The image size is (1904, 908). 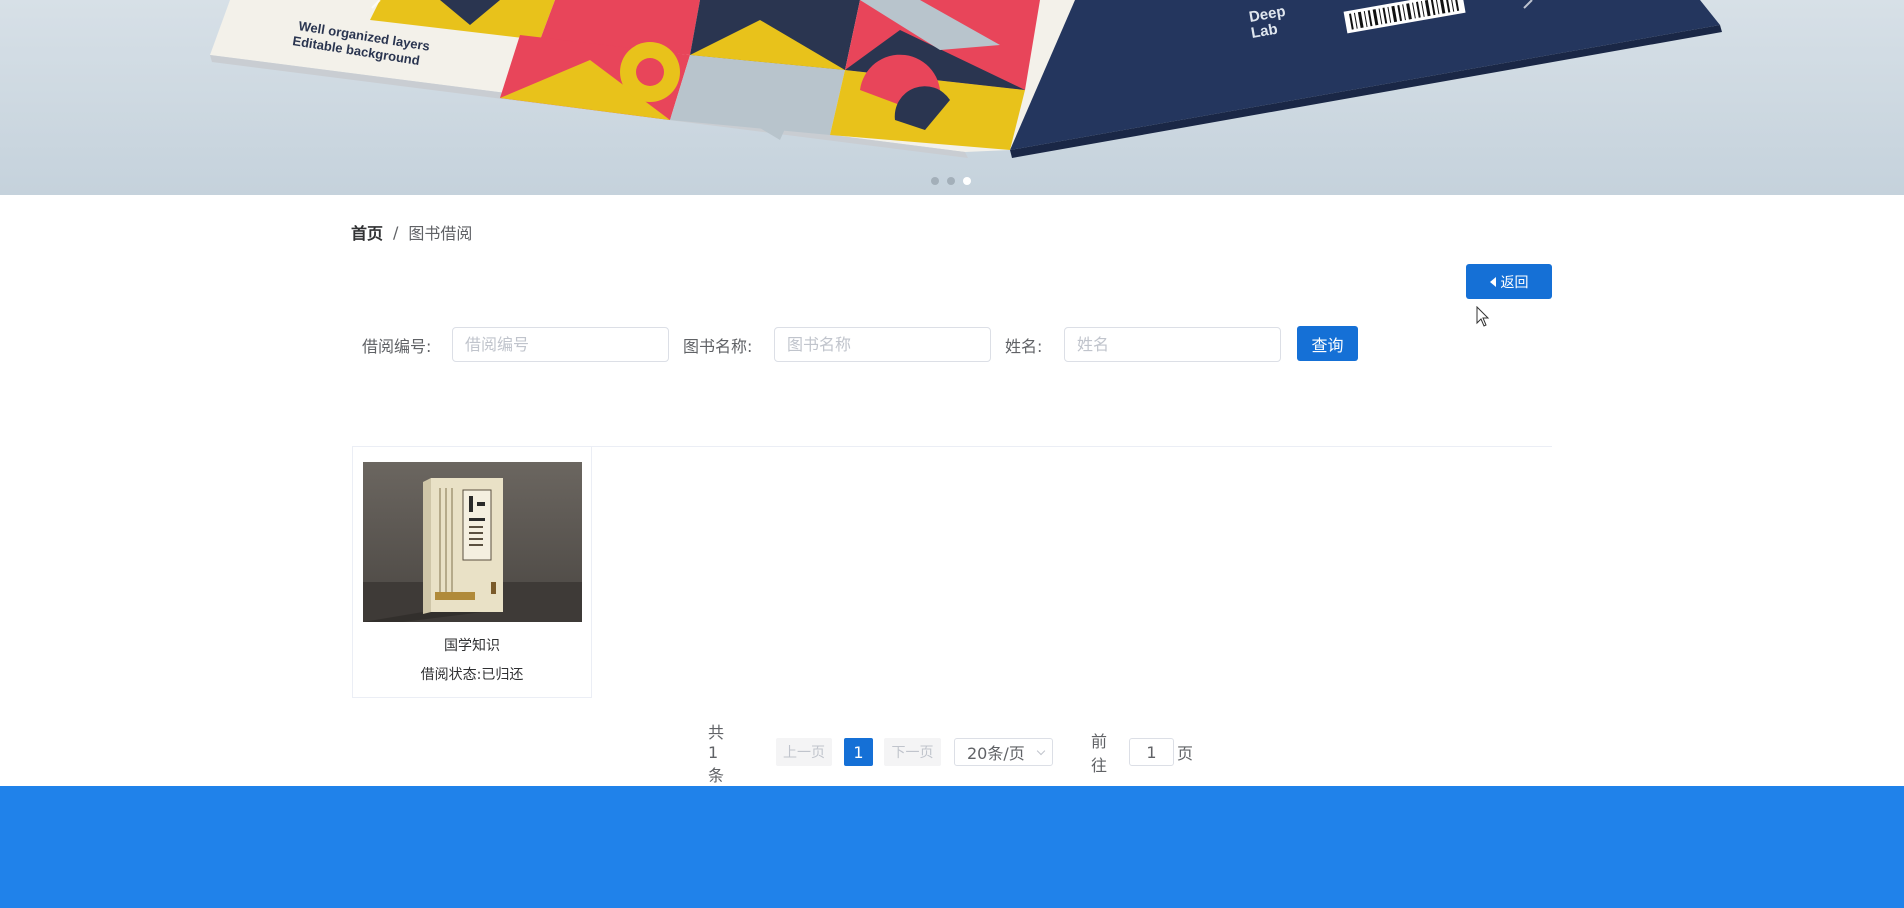 What do you see at coordinates (472, 542) in the screenshot?
I see `book-cover-image` at bounding box center [472, 542].